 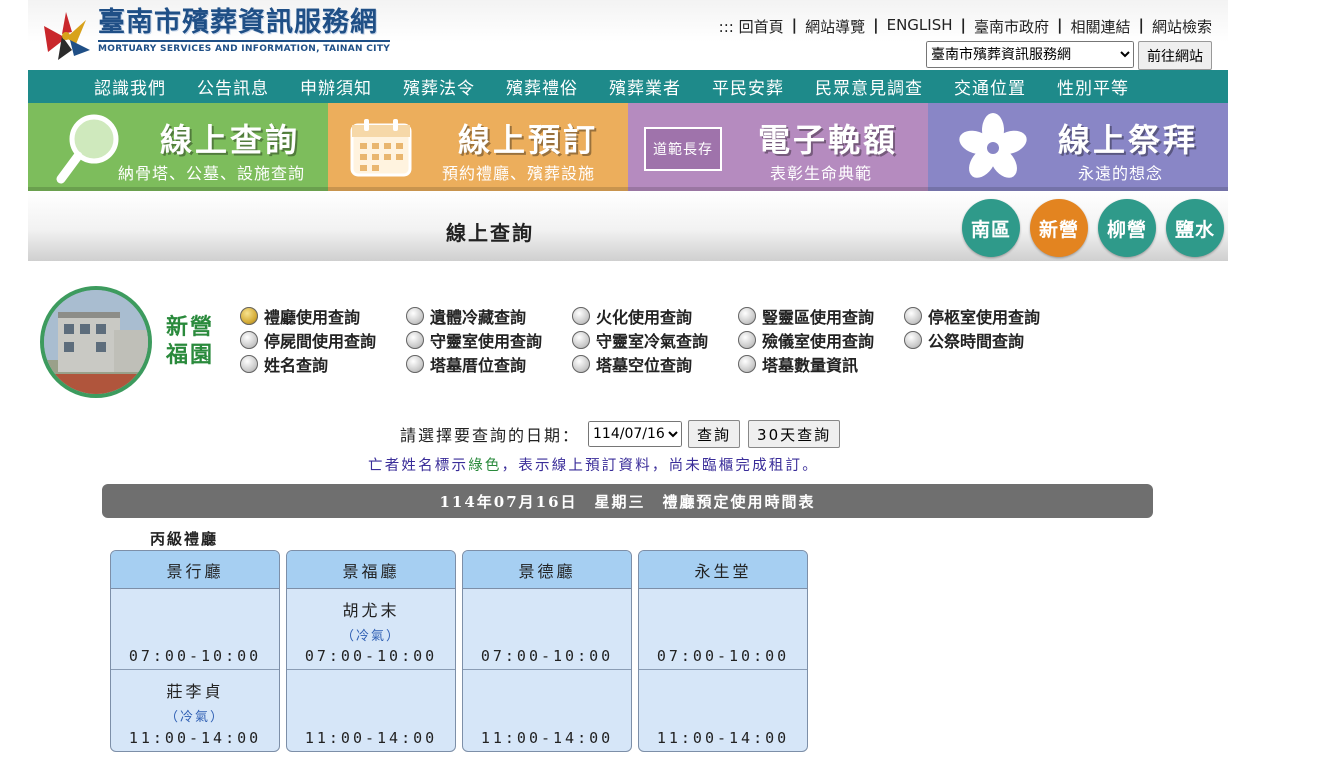 I want to click on region-button-yanshui: 鹽水, so click(x=1195, y=228).